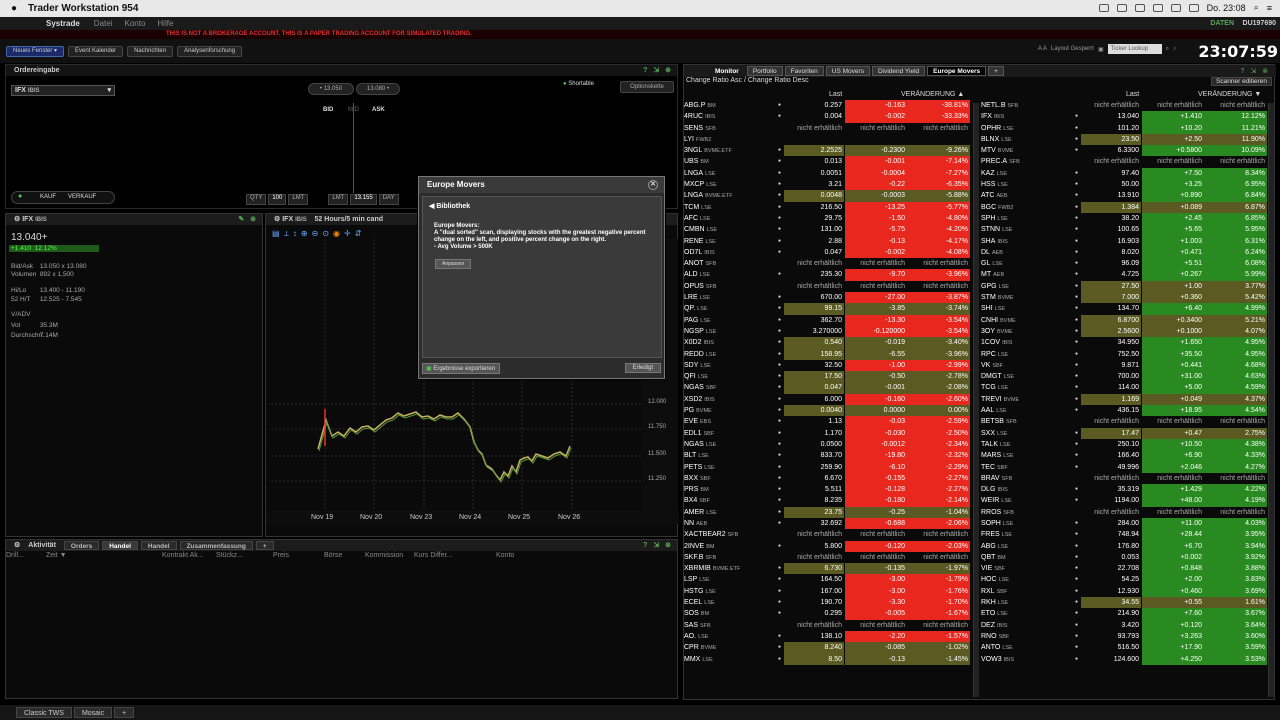 This screenshot has width=1280, height=720. What do you see at coordinates (1124, 625) in the screenshot?
I see `scanner-row: DEZ IBIS ● 3.420 +0.120 3.64%` at bounding box center [1124, 625].